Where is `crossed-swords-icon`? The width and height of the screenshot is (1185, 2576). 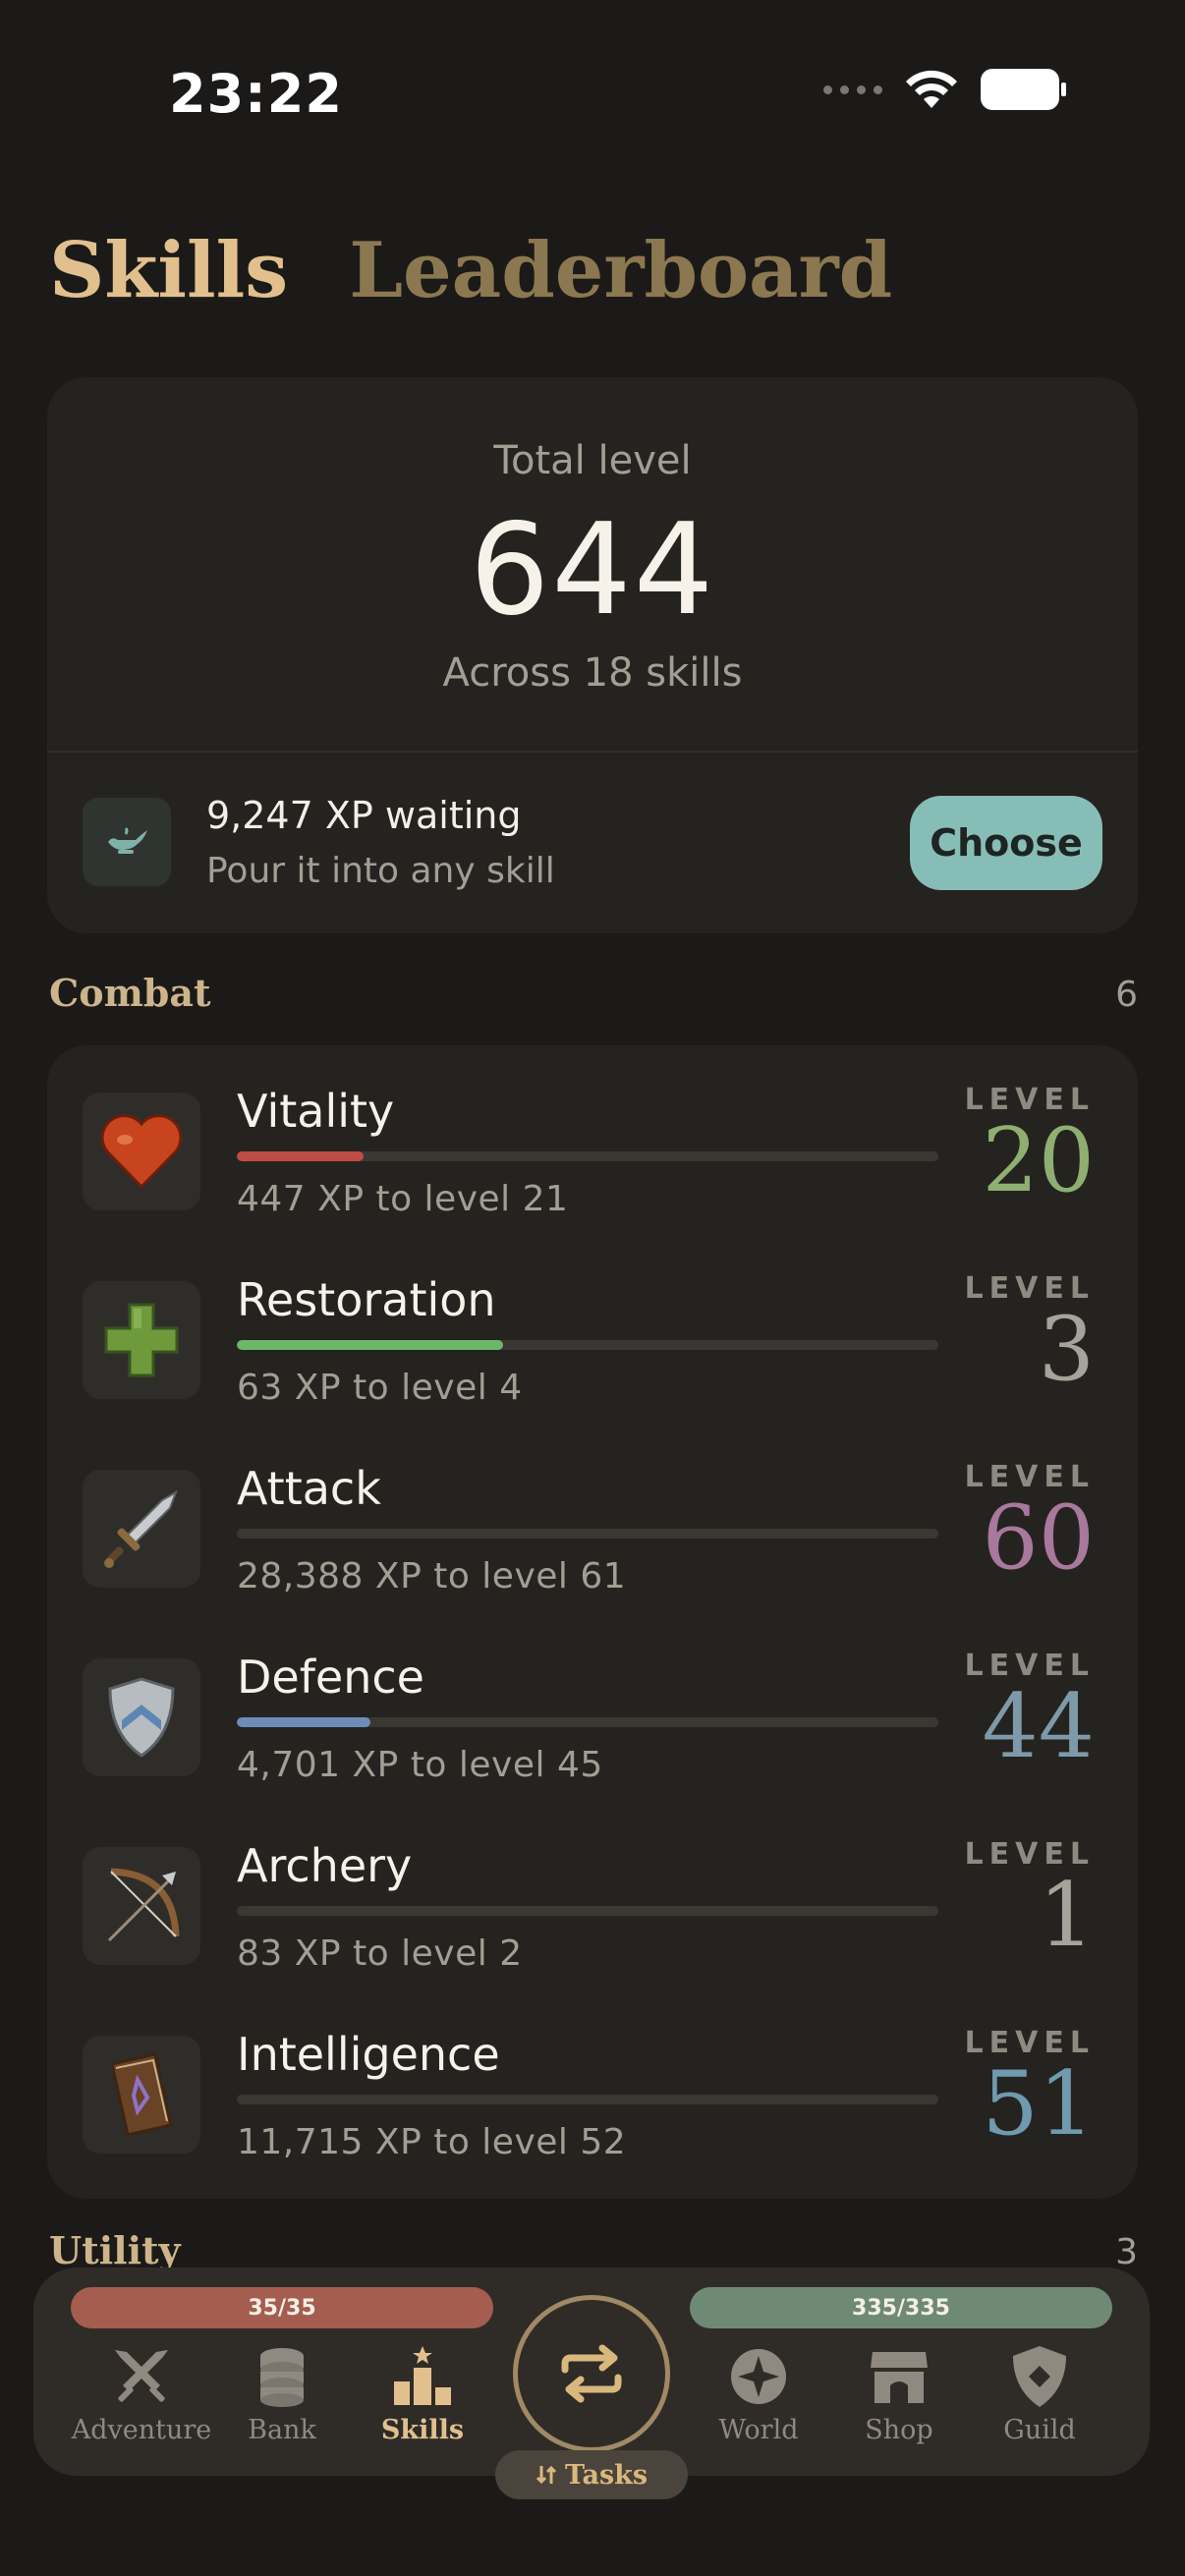
crossed-swords-icon is located at coordinates (141, 2376).